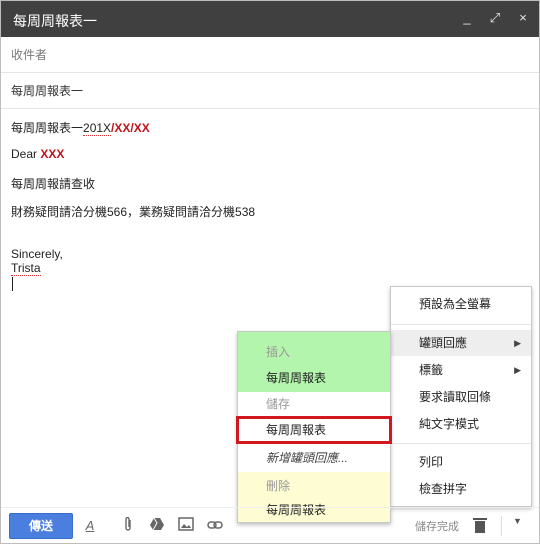 Image resolution: width=540 pixels, height=544 pixels. Describe the element at coordinates (278, 352) in the screenshot. I see `submenu-header-insert: 插入` at that location.